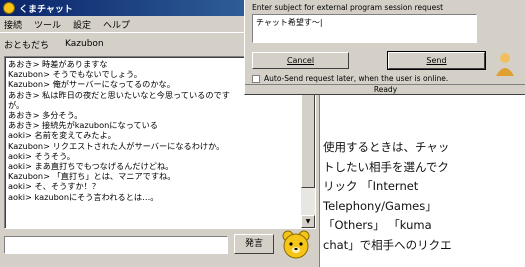 The width and height of the screenshot is (525, 267). Describe the element at coordinates (386, 166) in the screenshot. I see `article-line: トしたい相手を選んでク` at that location.